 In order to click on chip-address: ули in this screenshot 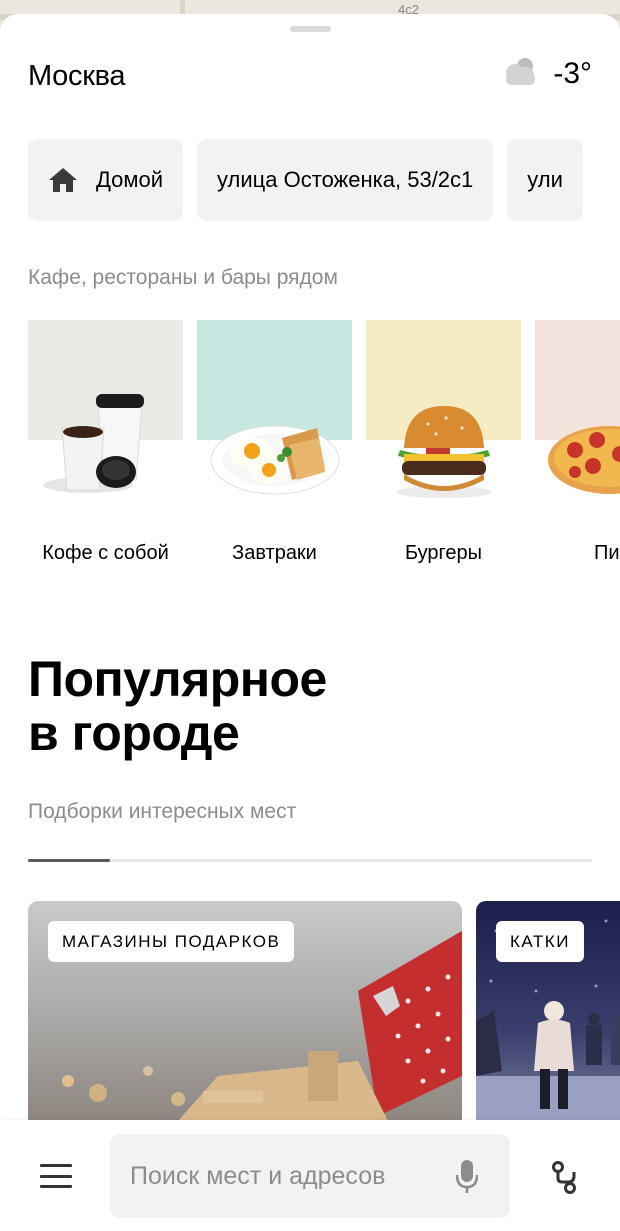, I will do `click(545, 180)`.